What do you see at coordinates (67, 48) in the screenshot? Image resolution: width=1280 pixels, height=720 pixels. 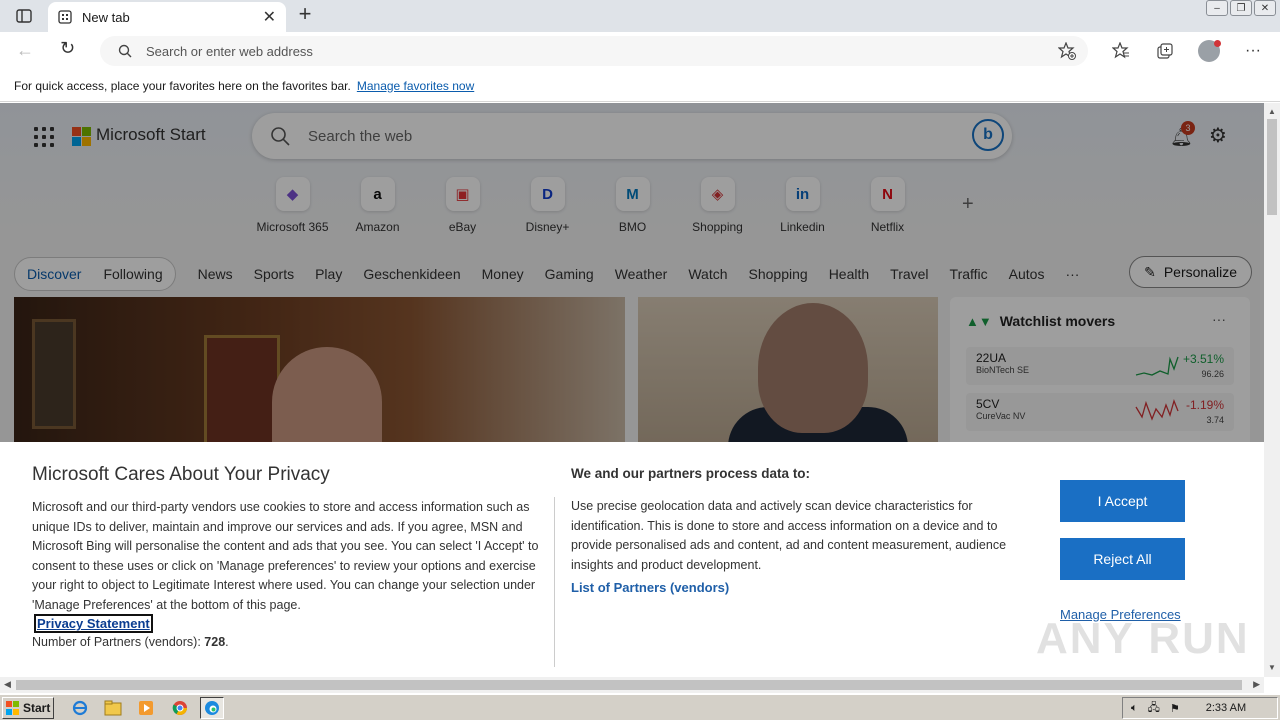 I see `reload-icon: ↻` at bounding box center [67, 48].